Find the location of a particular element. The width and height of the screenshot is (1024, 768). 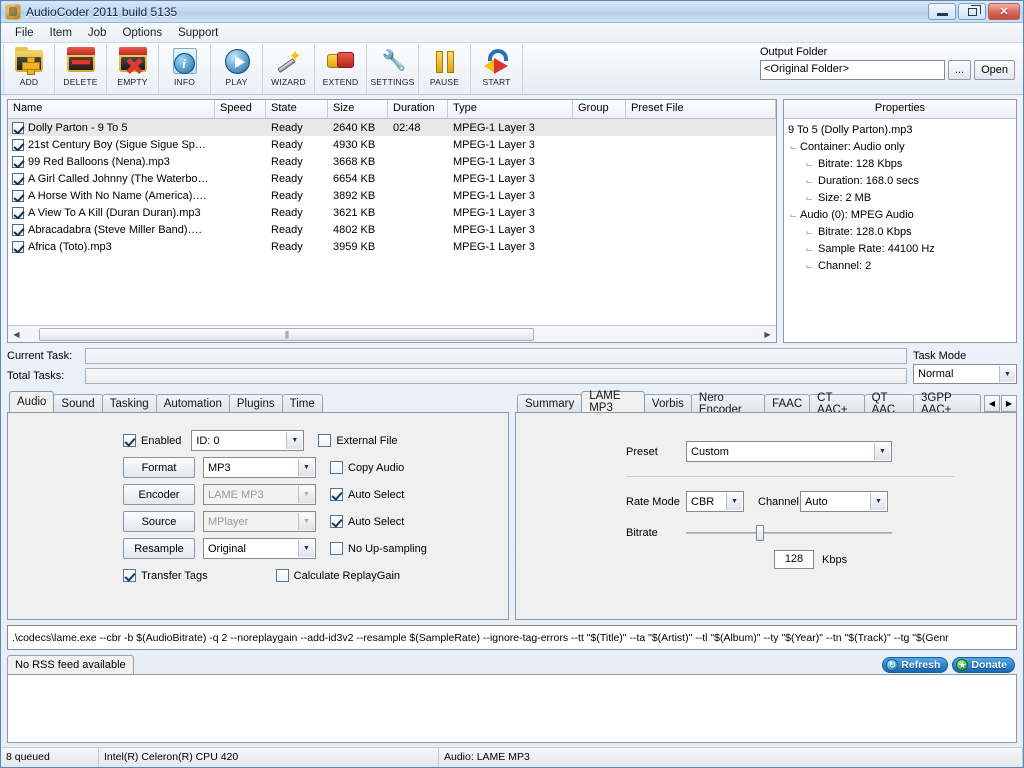

tab-tasking: Tasking is located at coordinates (129, 403).